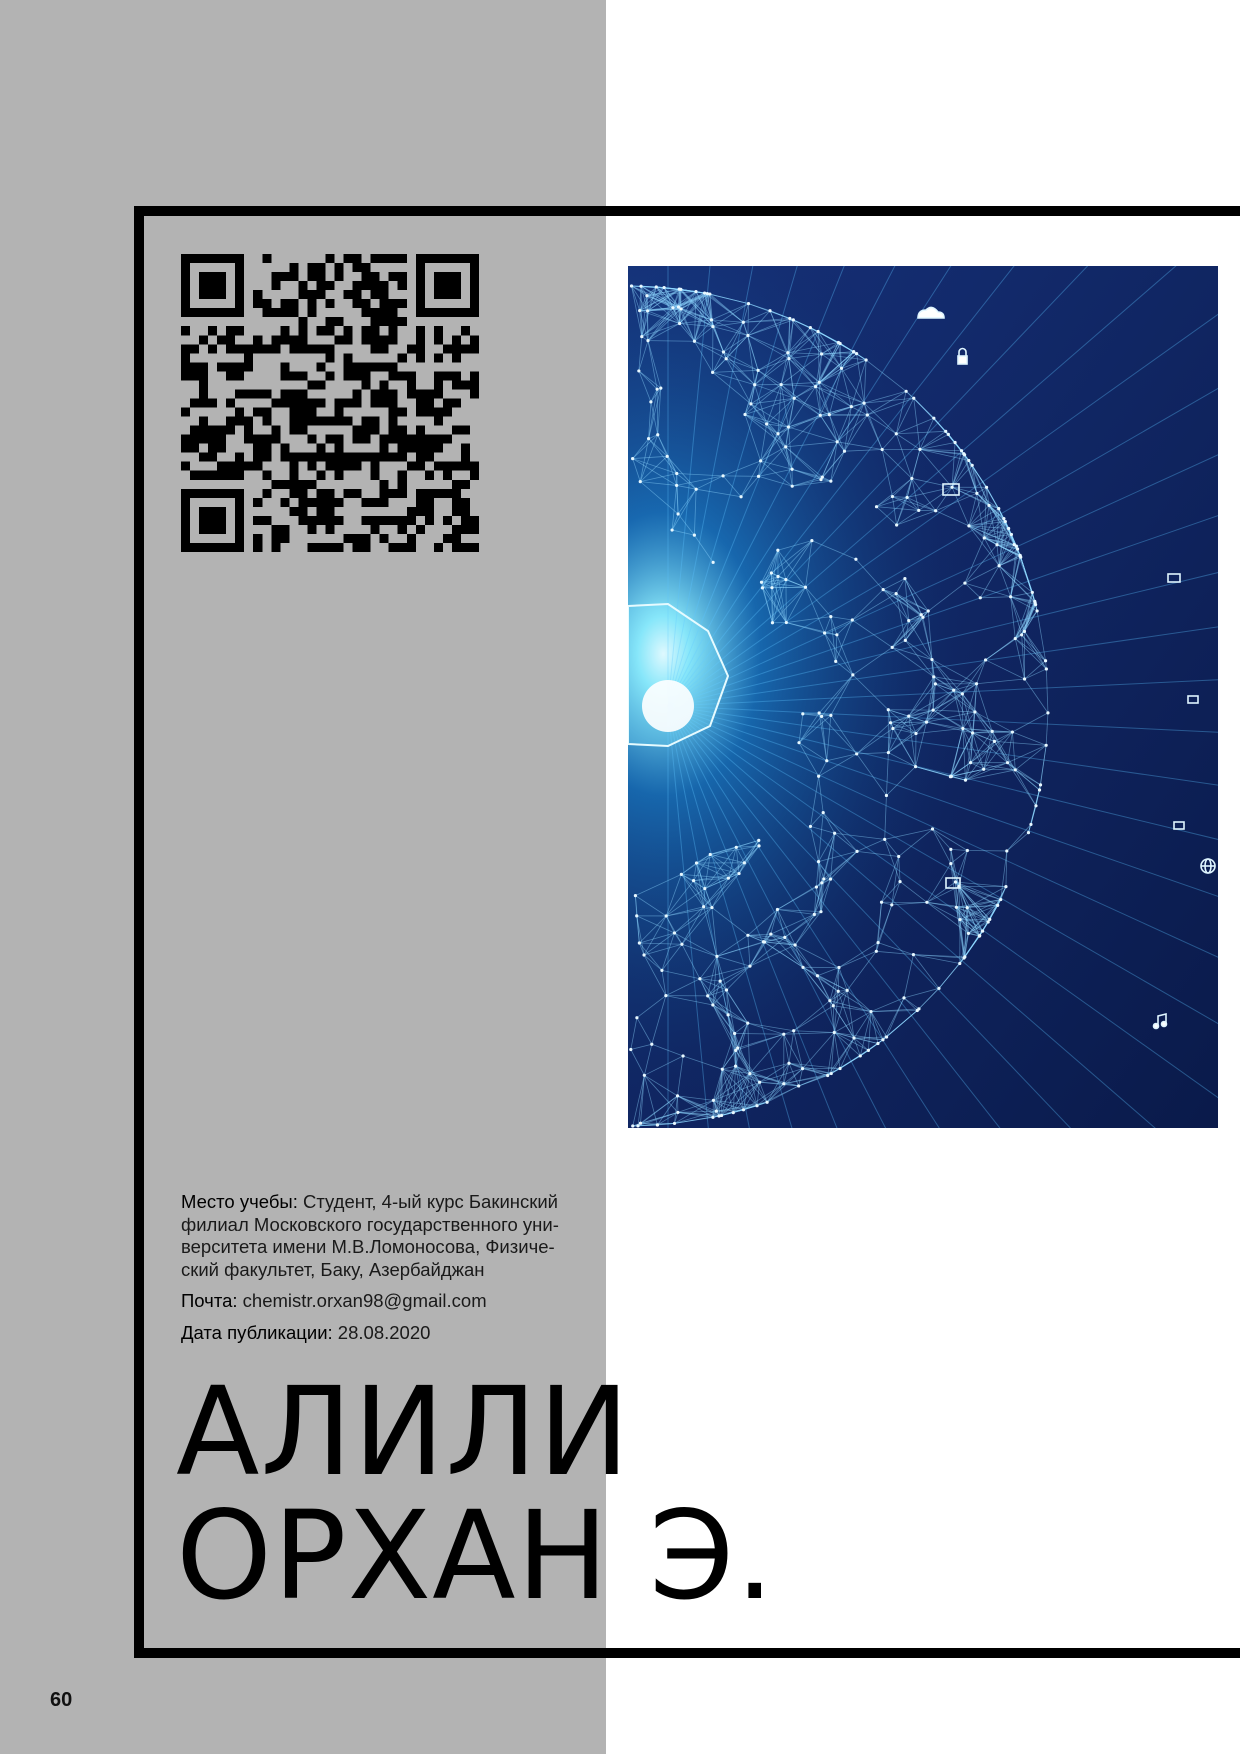 Image resolution: width=1240 pixels, height=1754 pixels. Describe the element at coordinates (362, 1300) in the screenshot. I see `email-value: chemistr.orxan98@gmail.com` at that location.